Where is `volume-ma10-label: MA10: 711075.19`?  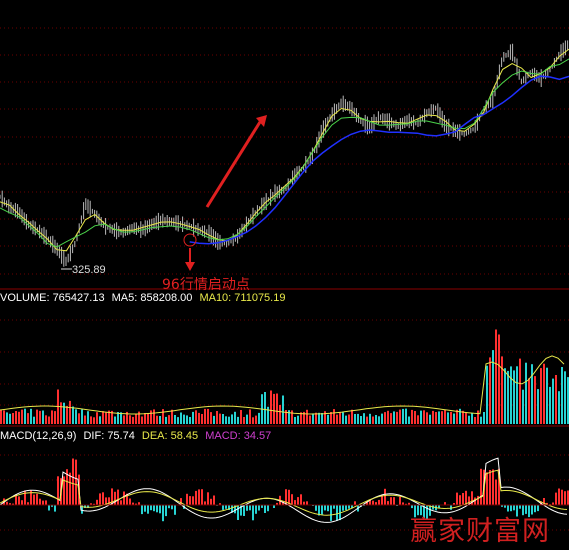 volume-ma10-label: MA10: 711075.19 is located at coordinates (242, 298).